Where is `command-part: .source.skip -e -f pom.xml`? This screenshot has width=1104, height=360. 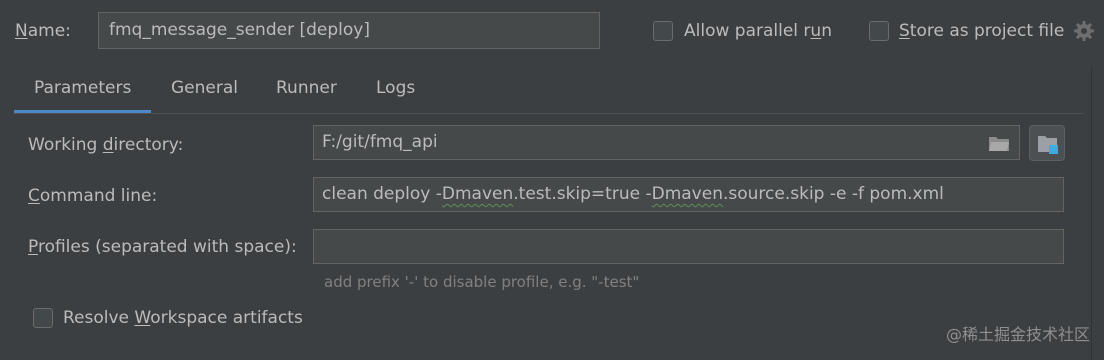 command-part: .source.skip -e -f pom.xml is located at coordinates (833, 194).